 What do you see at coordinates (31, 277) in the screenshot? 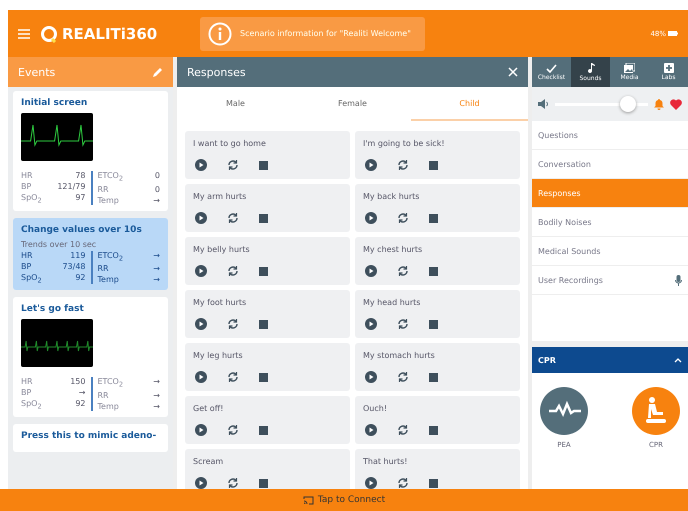
I see `vital-label: SpO$_{2}$` at bounding box center [31, 277].